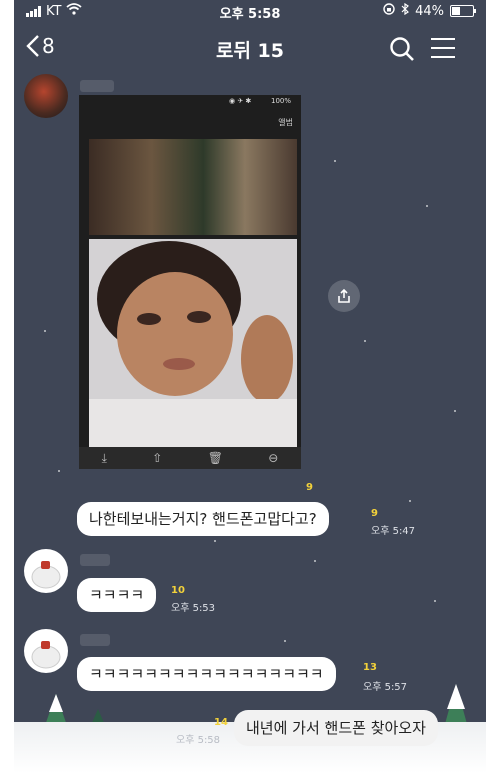 This screenshot has width=500, height=773. I want to click on message-time: 오후 5:58, so click(198, 740).